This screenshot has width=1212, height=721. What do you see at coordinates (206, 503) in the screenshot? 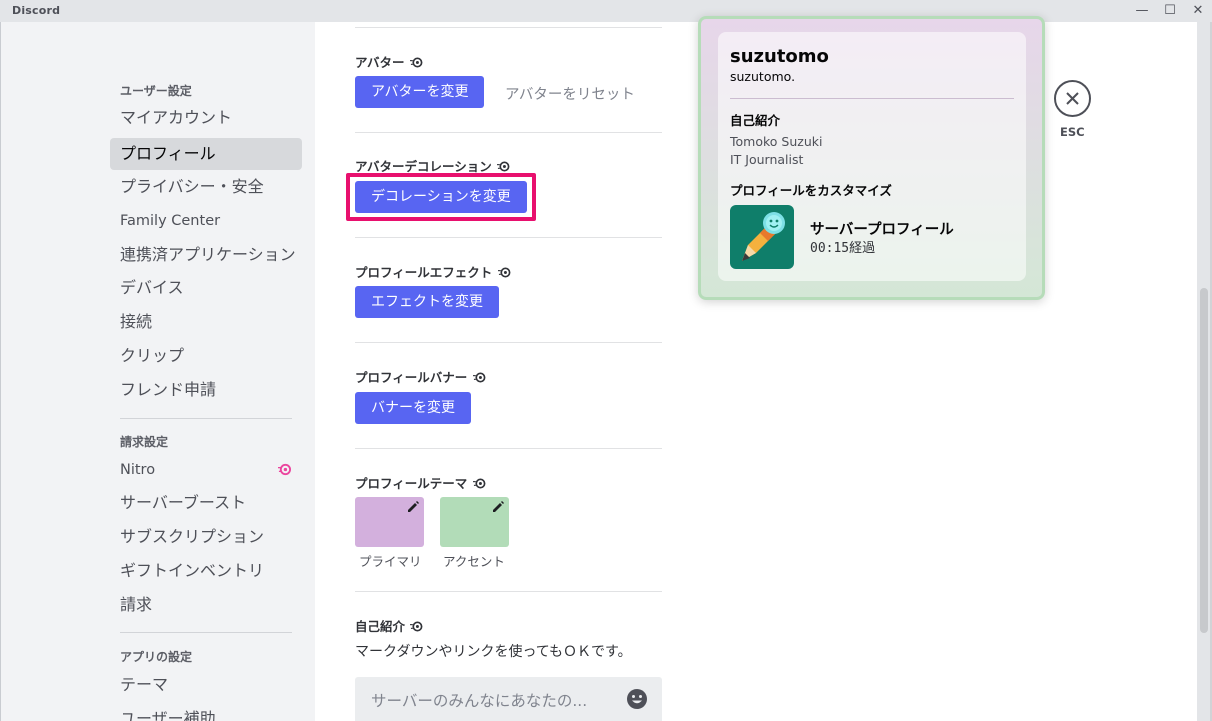
I see `sidebar-item-server-boost: サーバーブースト` at bounding box center [206, 503].